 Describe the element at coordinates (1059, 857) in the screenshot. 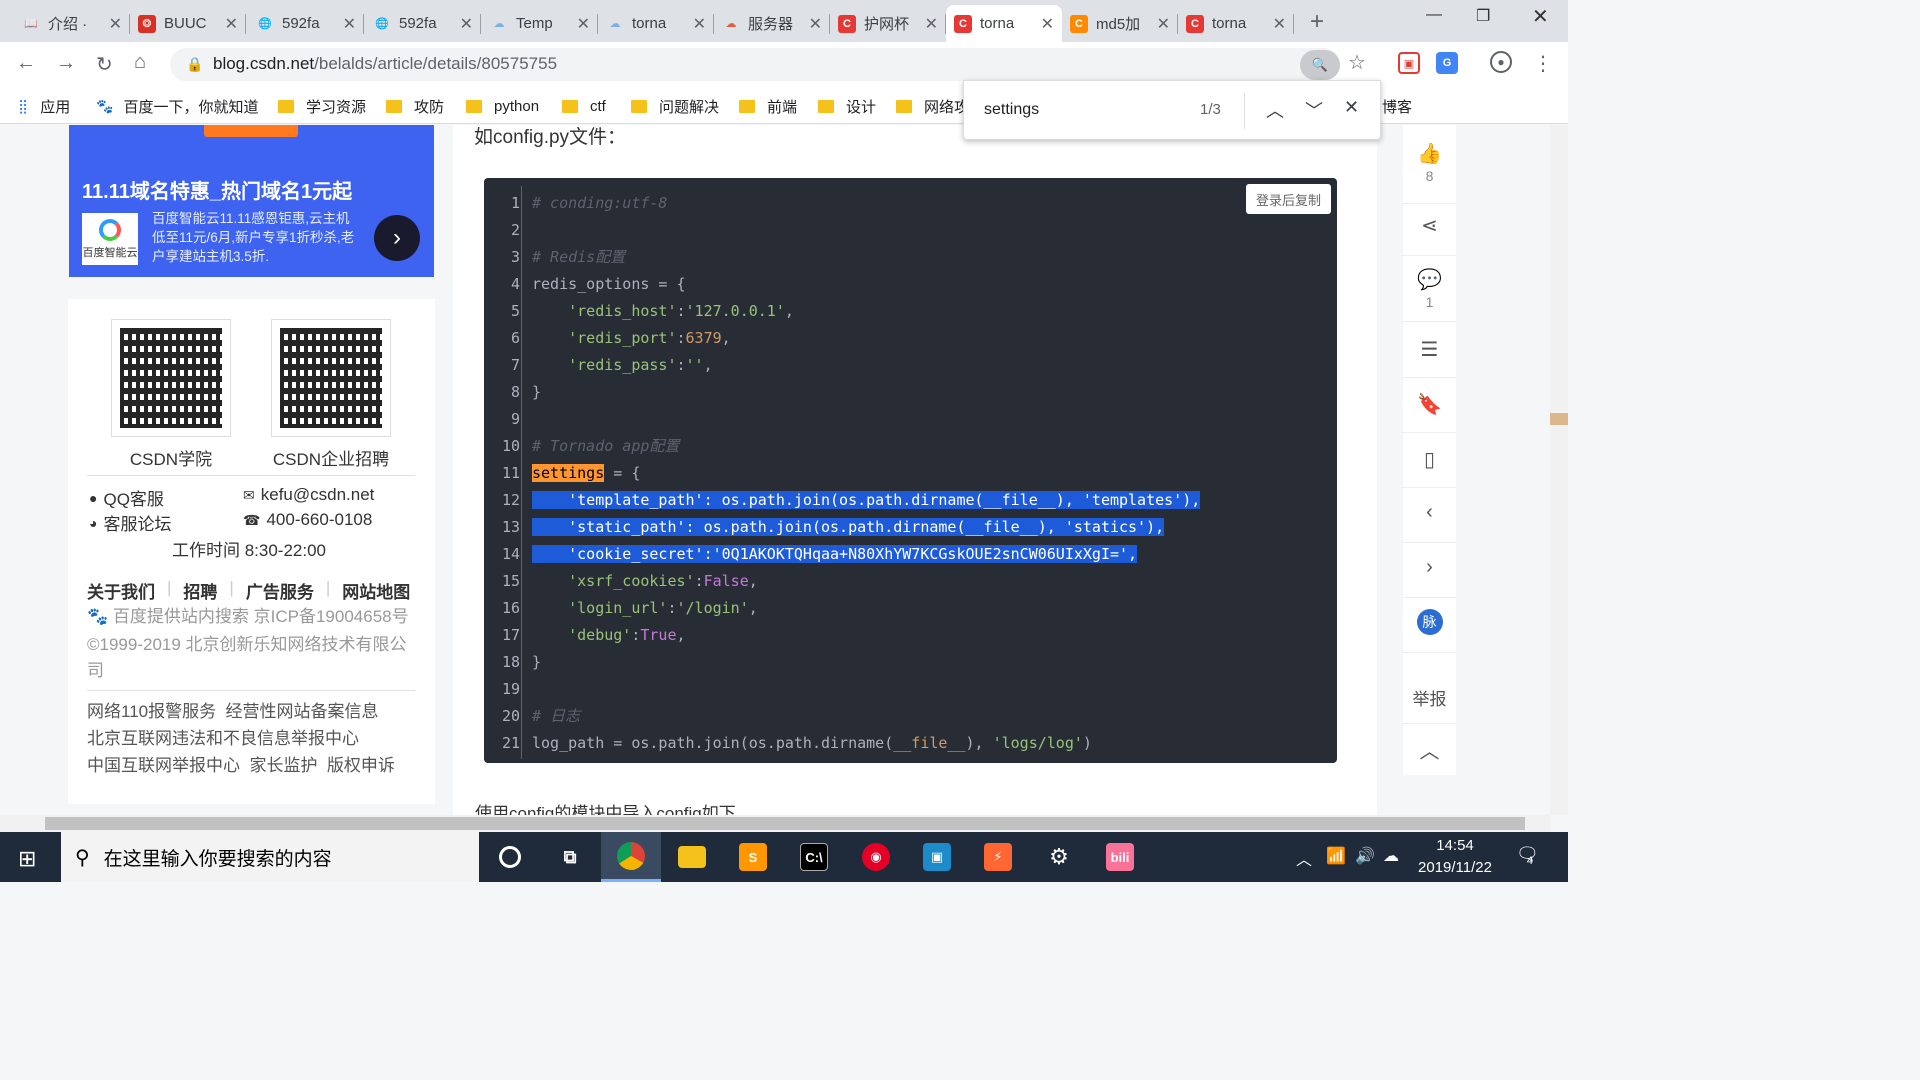

I see `settings-gear-icon: ⚙` at that location.